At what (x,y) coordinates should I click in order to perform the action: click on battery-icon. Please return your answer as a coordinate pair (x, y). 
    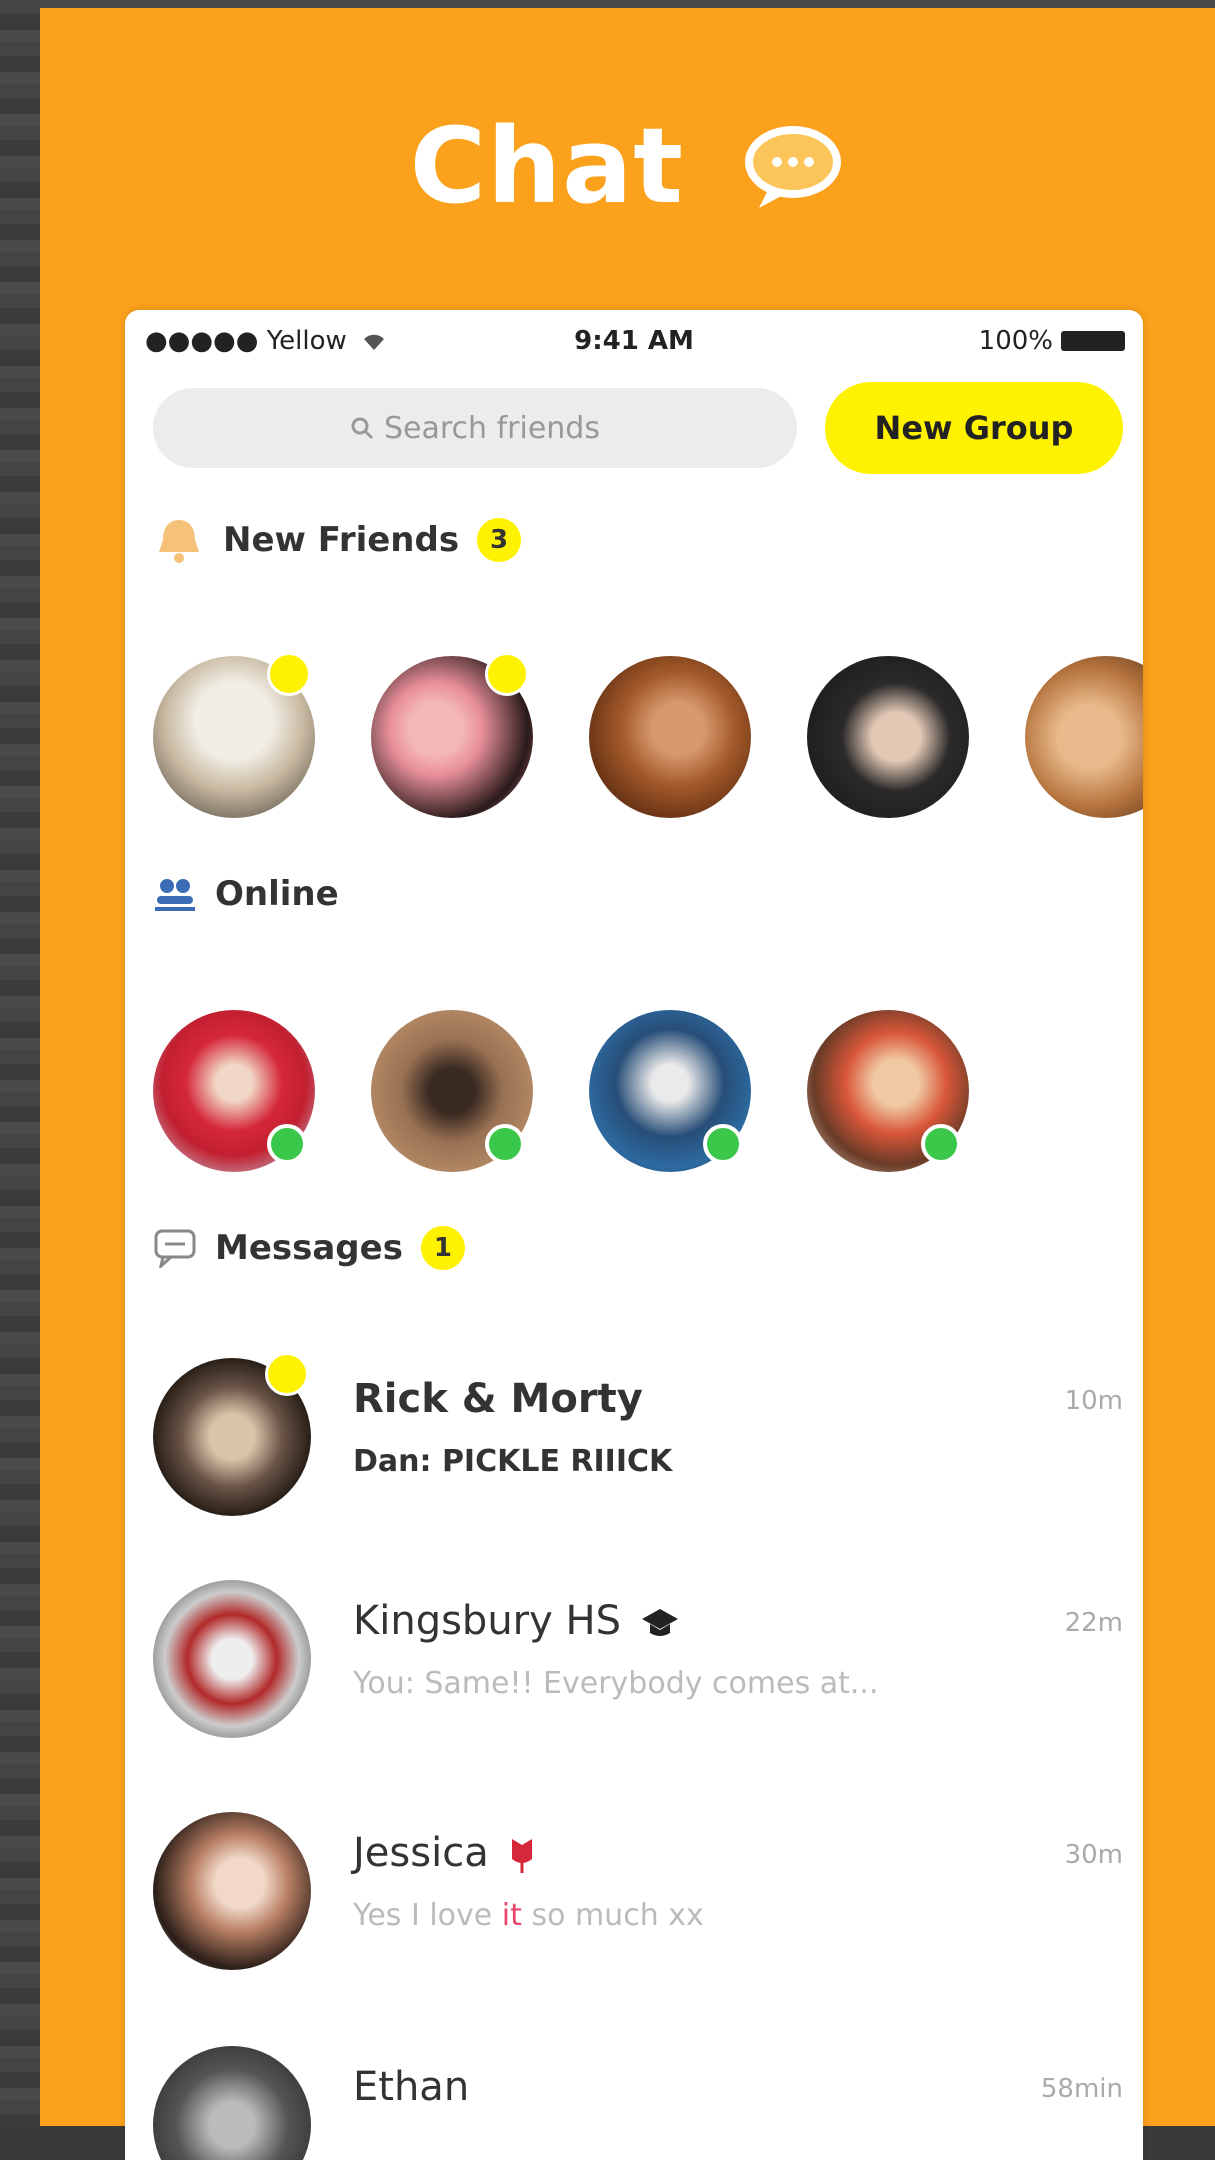
    Looking at the image, I should click on (1093, 341).